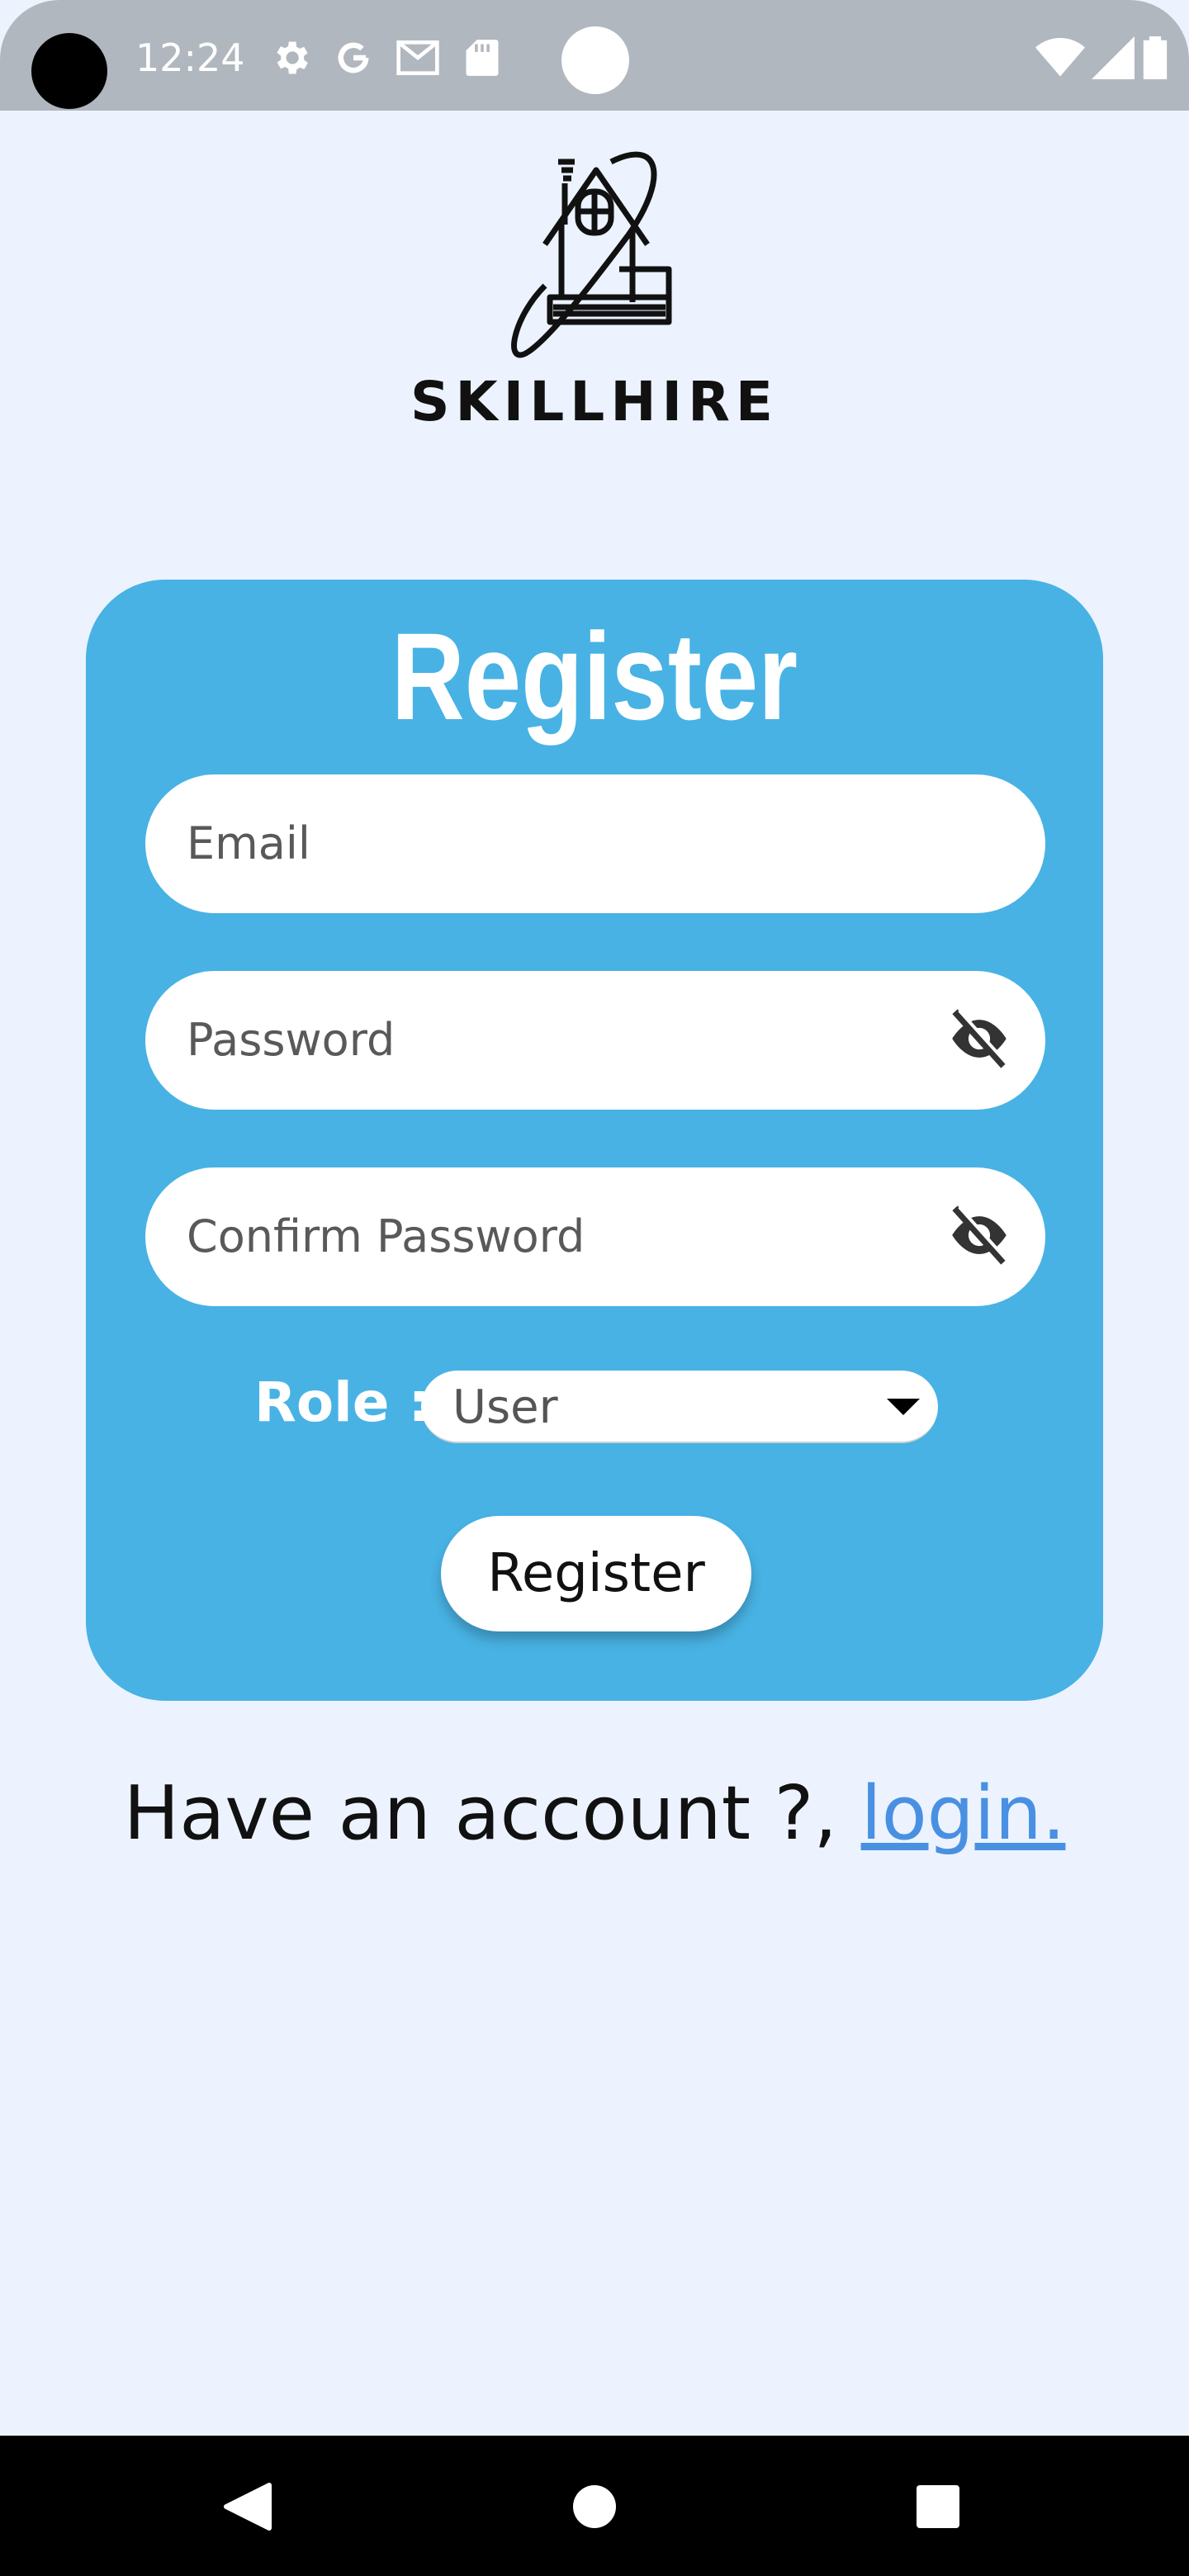 Image resolution: width=1189 pixels, height=2576 pixels. What do you see at coordinates (594, 676) in the screenshot?
I see `page-title: Register` at bounding box center [594, 676].